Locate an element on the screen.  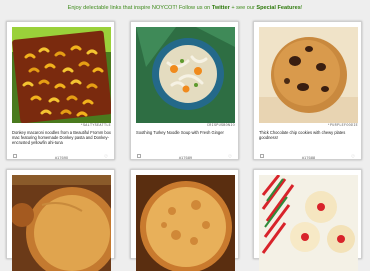
twitter-link: Twitter is located at coordinates (221, 8).